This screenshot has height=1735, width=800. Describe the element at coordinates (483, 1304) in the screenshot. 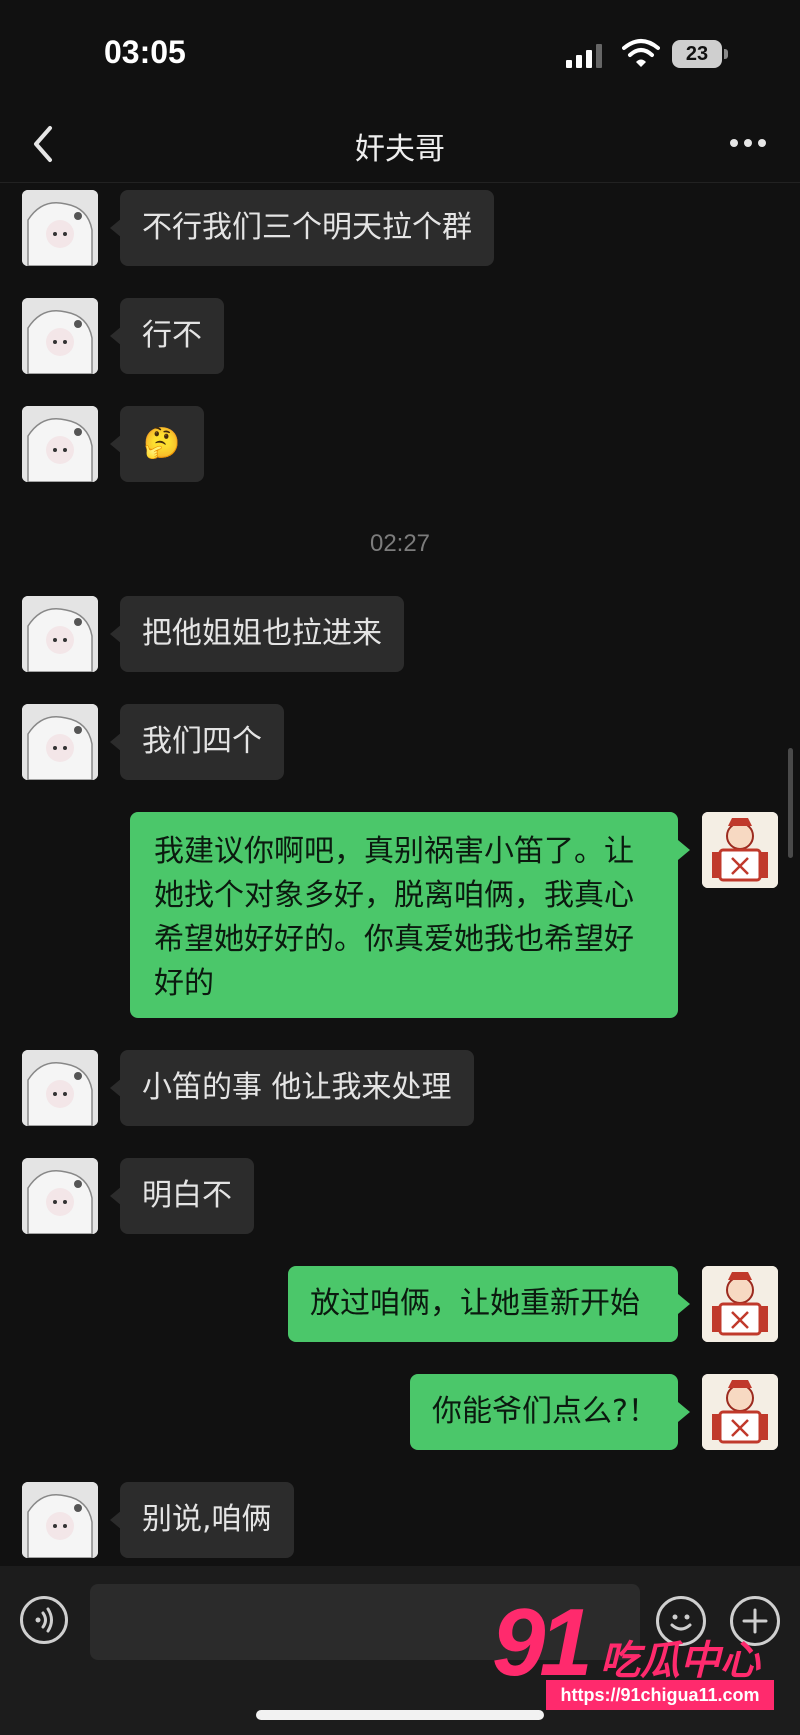

I see `message-bubble: 放过咱俩，让她重新开始` at that location.